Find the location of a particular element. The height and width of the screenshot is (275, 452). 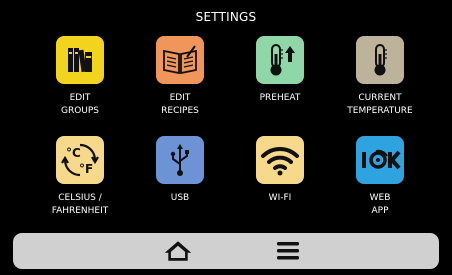

tile-celsius-fahrenheit: °C °F CELSIUS / FAHRENHEIT is located at coordinates (80, 177).